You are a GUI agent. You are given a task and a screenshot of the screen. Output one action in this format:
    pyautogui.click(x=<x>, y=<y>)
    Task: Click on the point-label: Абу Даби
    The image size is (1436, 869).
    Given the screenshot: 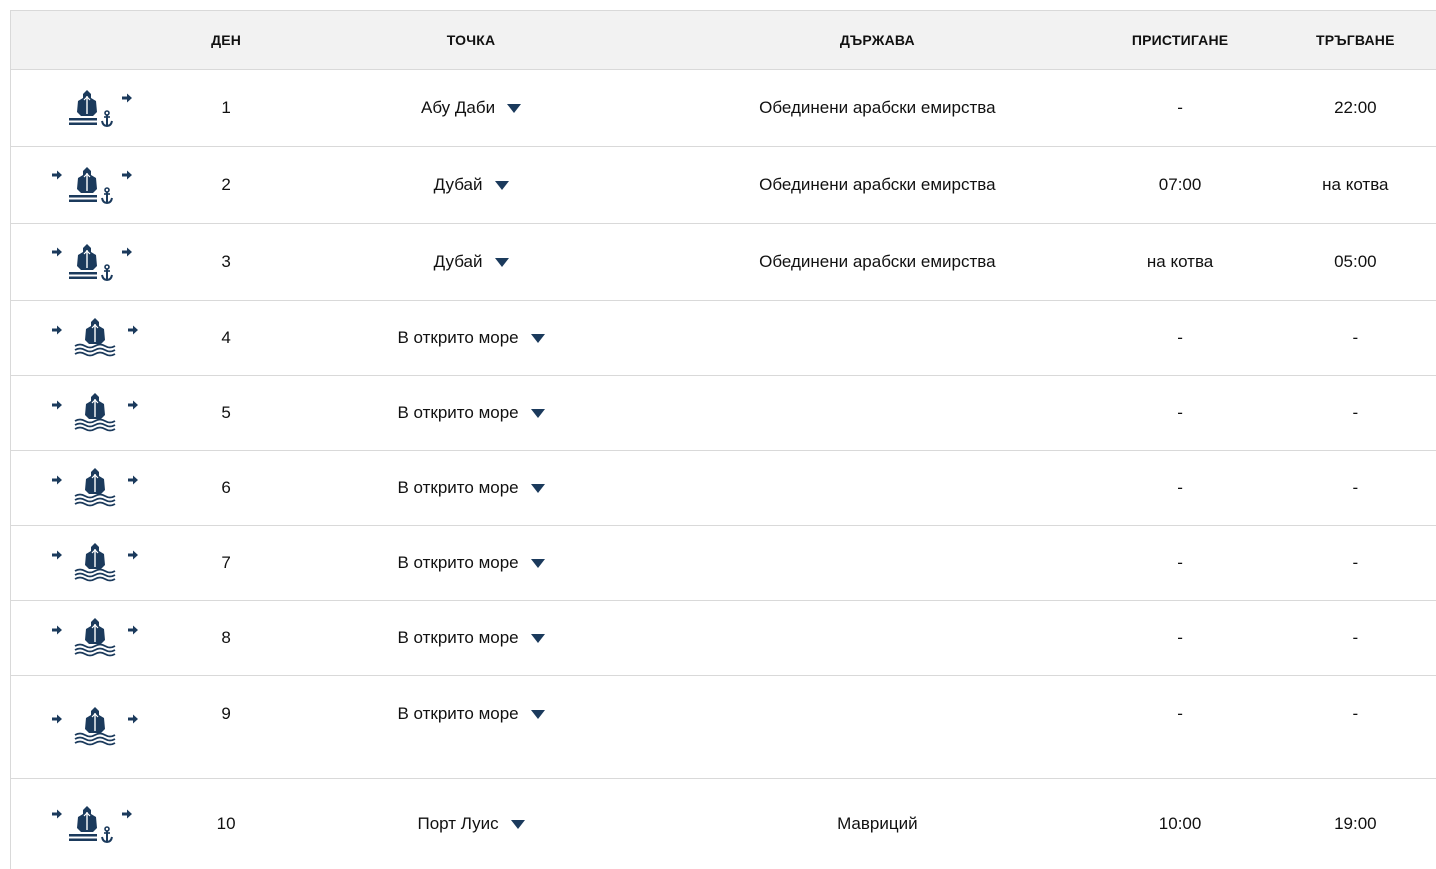 What is the action you would take?
    pyautogui.click(x=458, y=108)
    